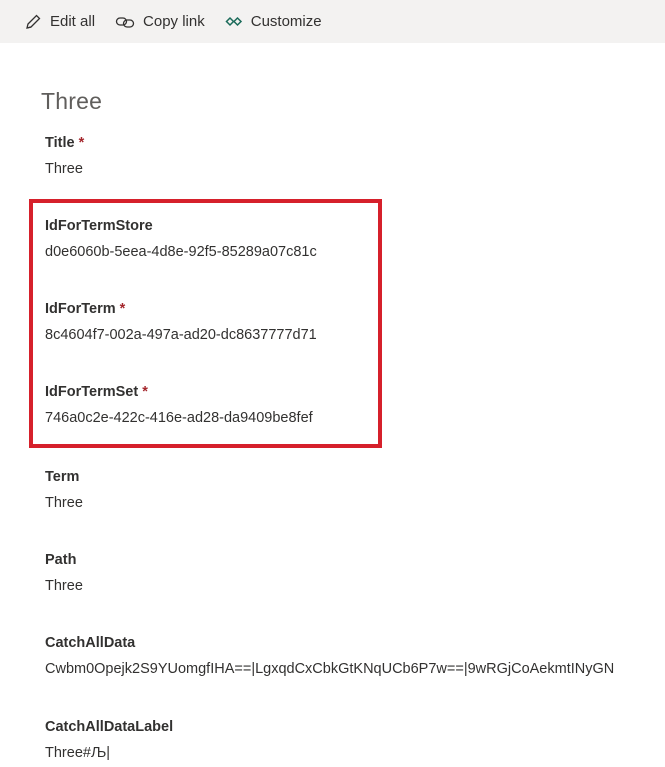 Image resolution: width=665 pixels, height=767 pixels. I want to click on edit-all-label: Edit all, so click(73, 21).